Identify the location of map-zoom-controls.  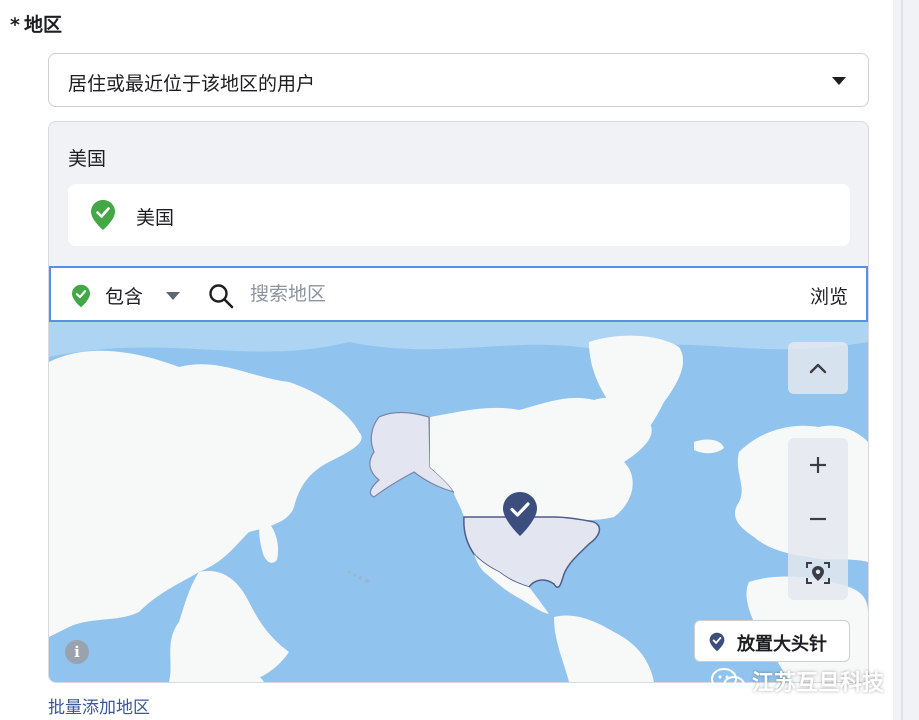
(818, 519).